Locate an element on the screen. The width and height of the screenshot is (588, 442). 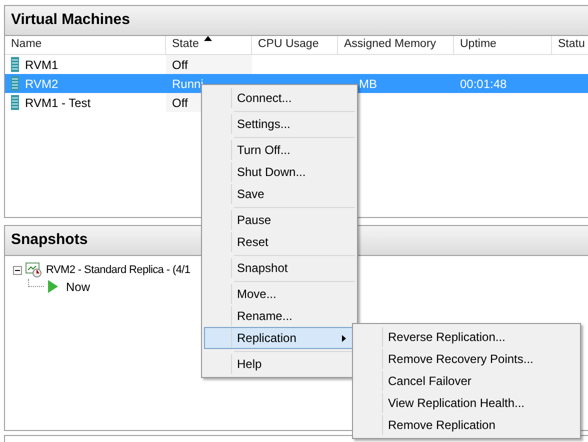
play-icon is located at coordinates (53, 286).